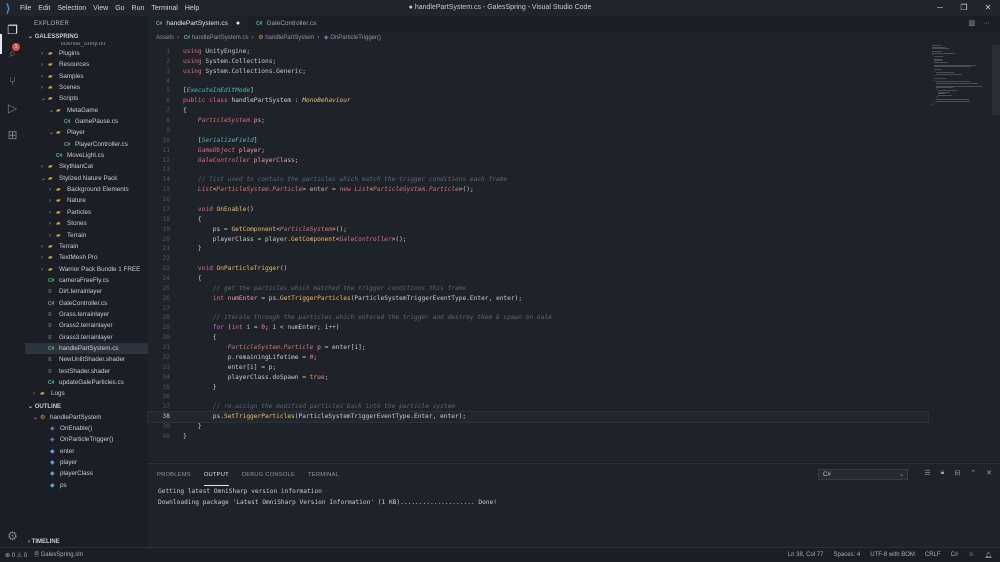  Describe the element at coordinates (12, 80) in the screenshot. I see `source-control-icon: ⑂` at that location.